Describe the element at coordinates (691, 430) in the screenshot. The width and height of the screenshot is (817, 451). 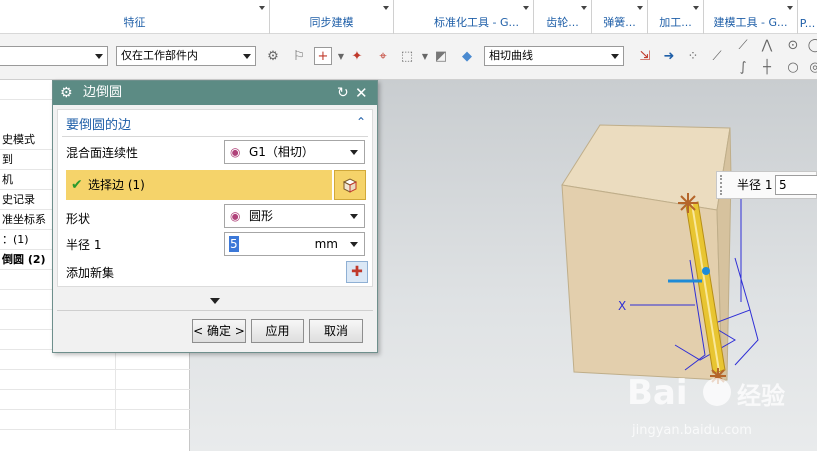
I see `svg-text: jingyan.baidu.com` at that location.